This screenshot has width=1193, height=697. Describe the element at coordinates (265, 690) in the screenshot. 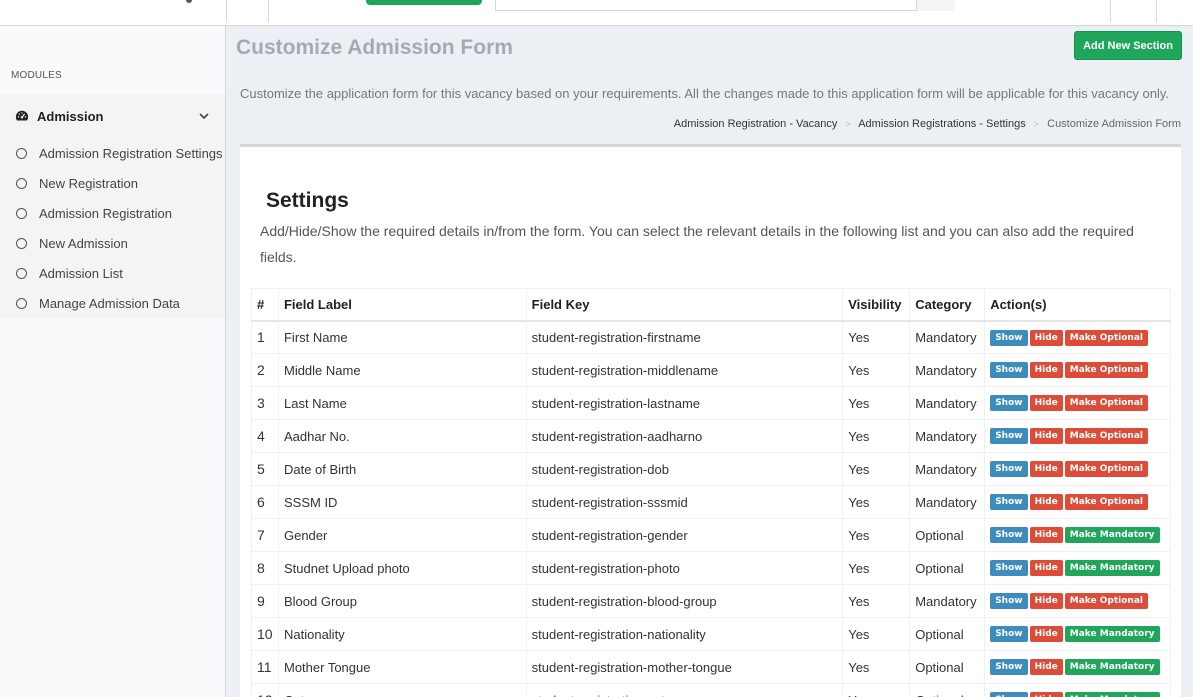

I see `row-number: 12` at that location.